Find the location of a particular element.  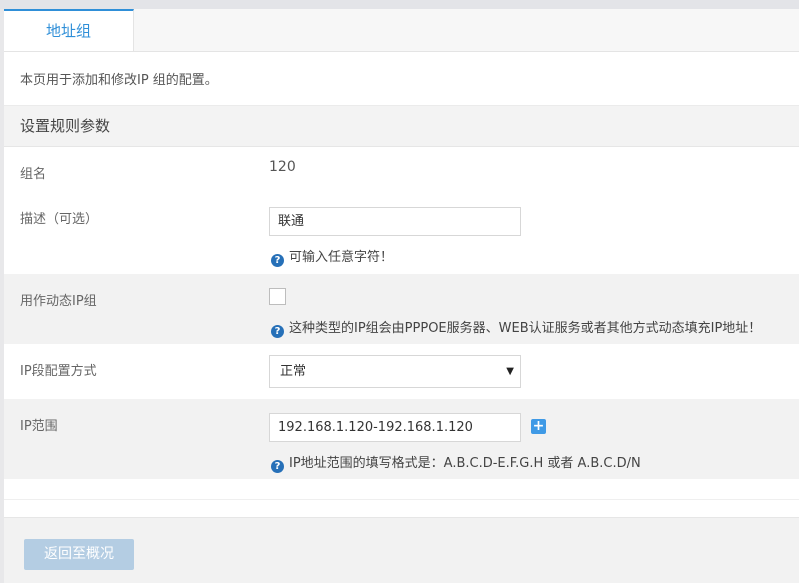

group-name-value: 120 is located at coordinates (282, 167).